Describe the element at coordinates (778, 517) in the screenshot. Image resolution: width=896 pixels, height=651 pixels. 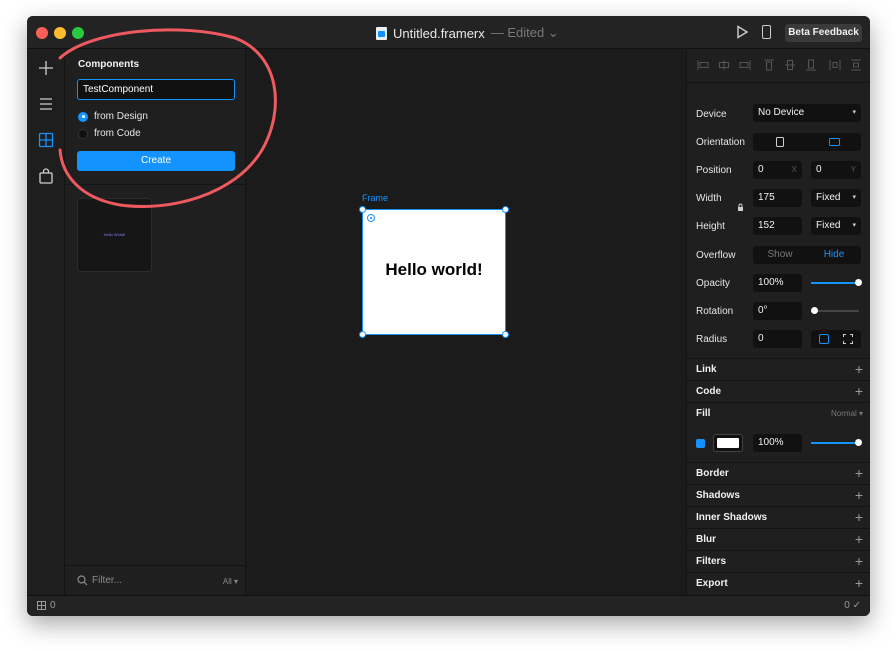
I see `inner-shadows-section: Inner Shadows +` at that location.